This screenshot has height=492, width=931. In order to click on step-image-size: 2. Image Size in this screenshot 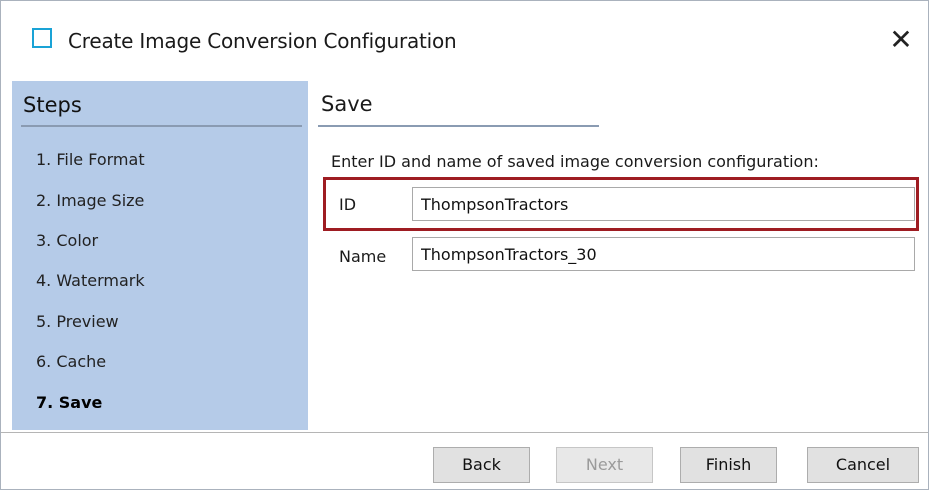, I will do `click(90, 200)`.